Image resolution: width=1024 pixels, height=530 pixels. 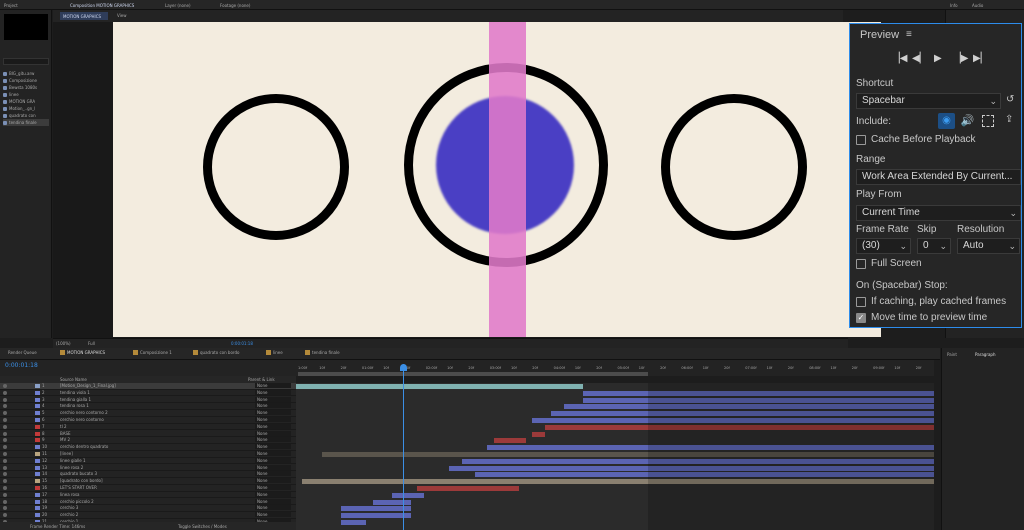 I want to click on layer-name: [Motion_Design_1_Final.jpg], so click(x=88, y=385).